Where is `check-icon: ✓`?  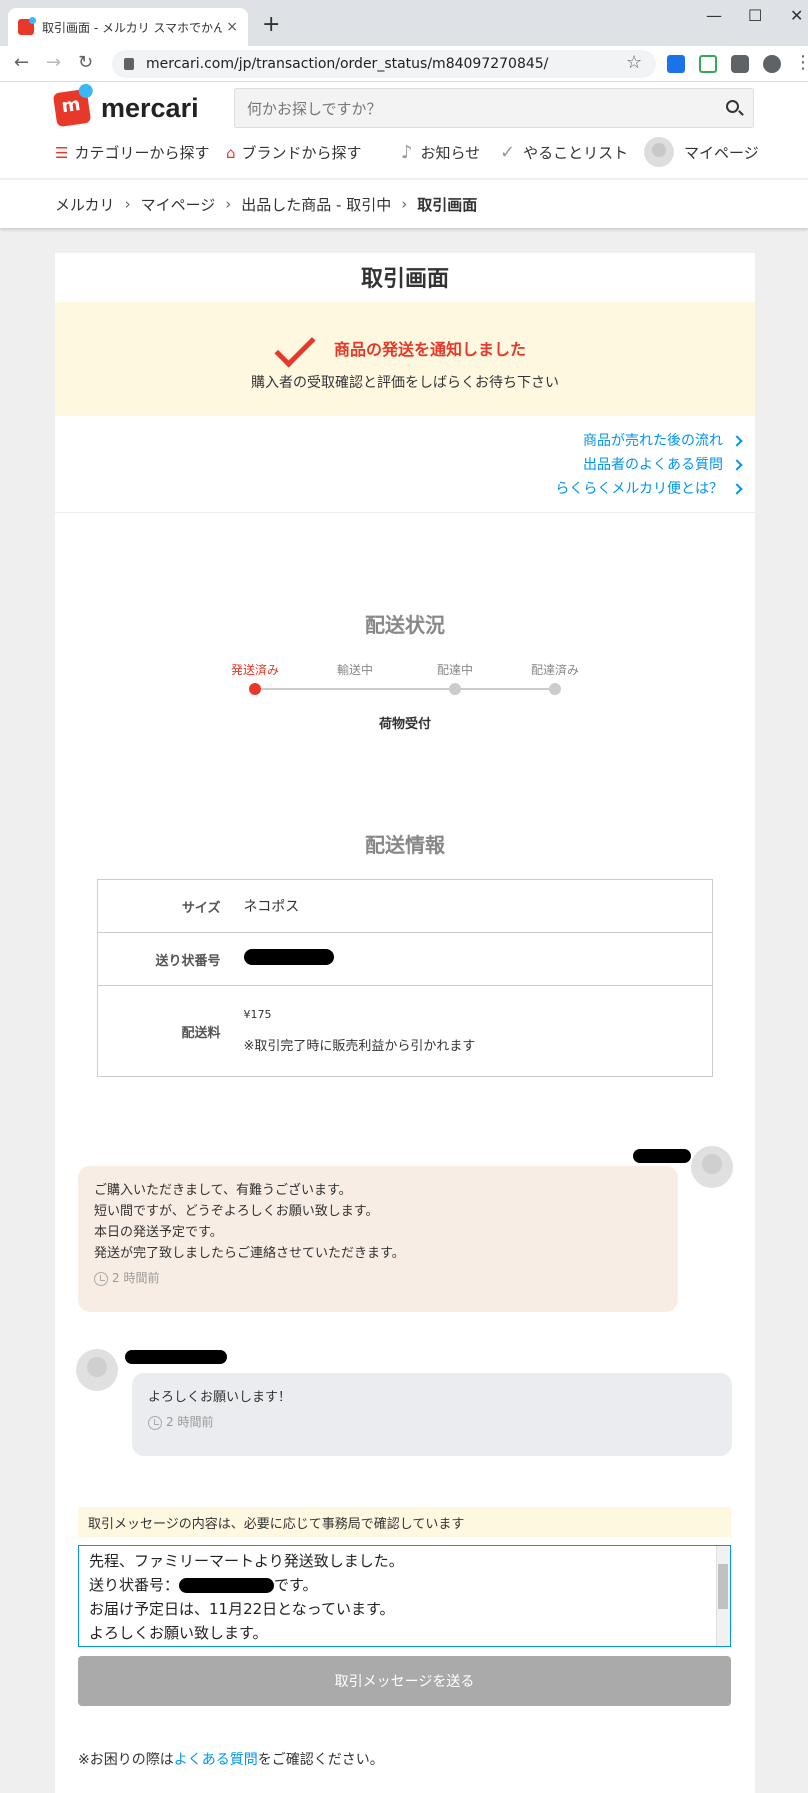 check-icon: ✓ is located at coordinates (508, 152).